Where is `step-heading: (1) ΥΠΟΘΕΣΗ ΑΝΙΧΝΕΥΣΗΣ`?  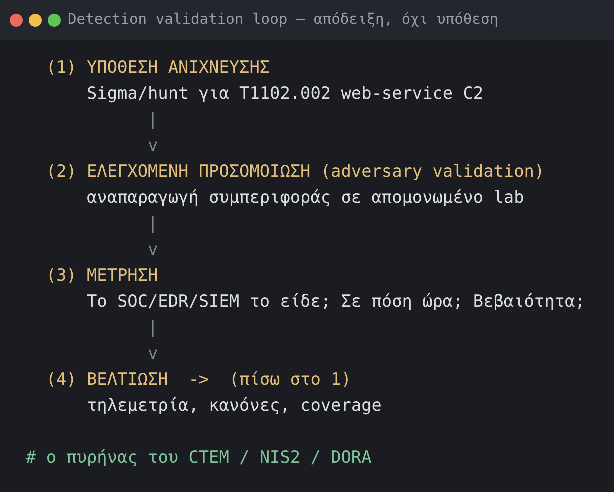 step-heading: (1) ΥΠΟΘΕΣΗ ΑΝΙΧΝΕΥΣΗΣ is located at coordinates (158, 67).